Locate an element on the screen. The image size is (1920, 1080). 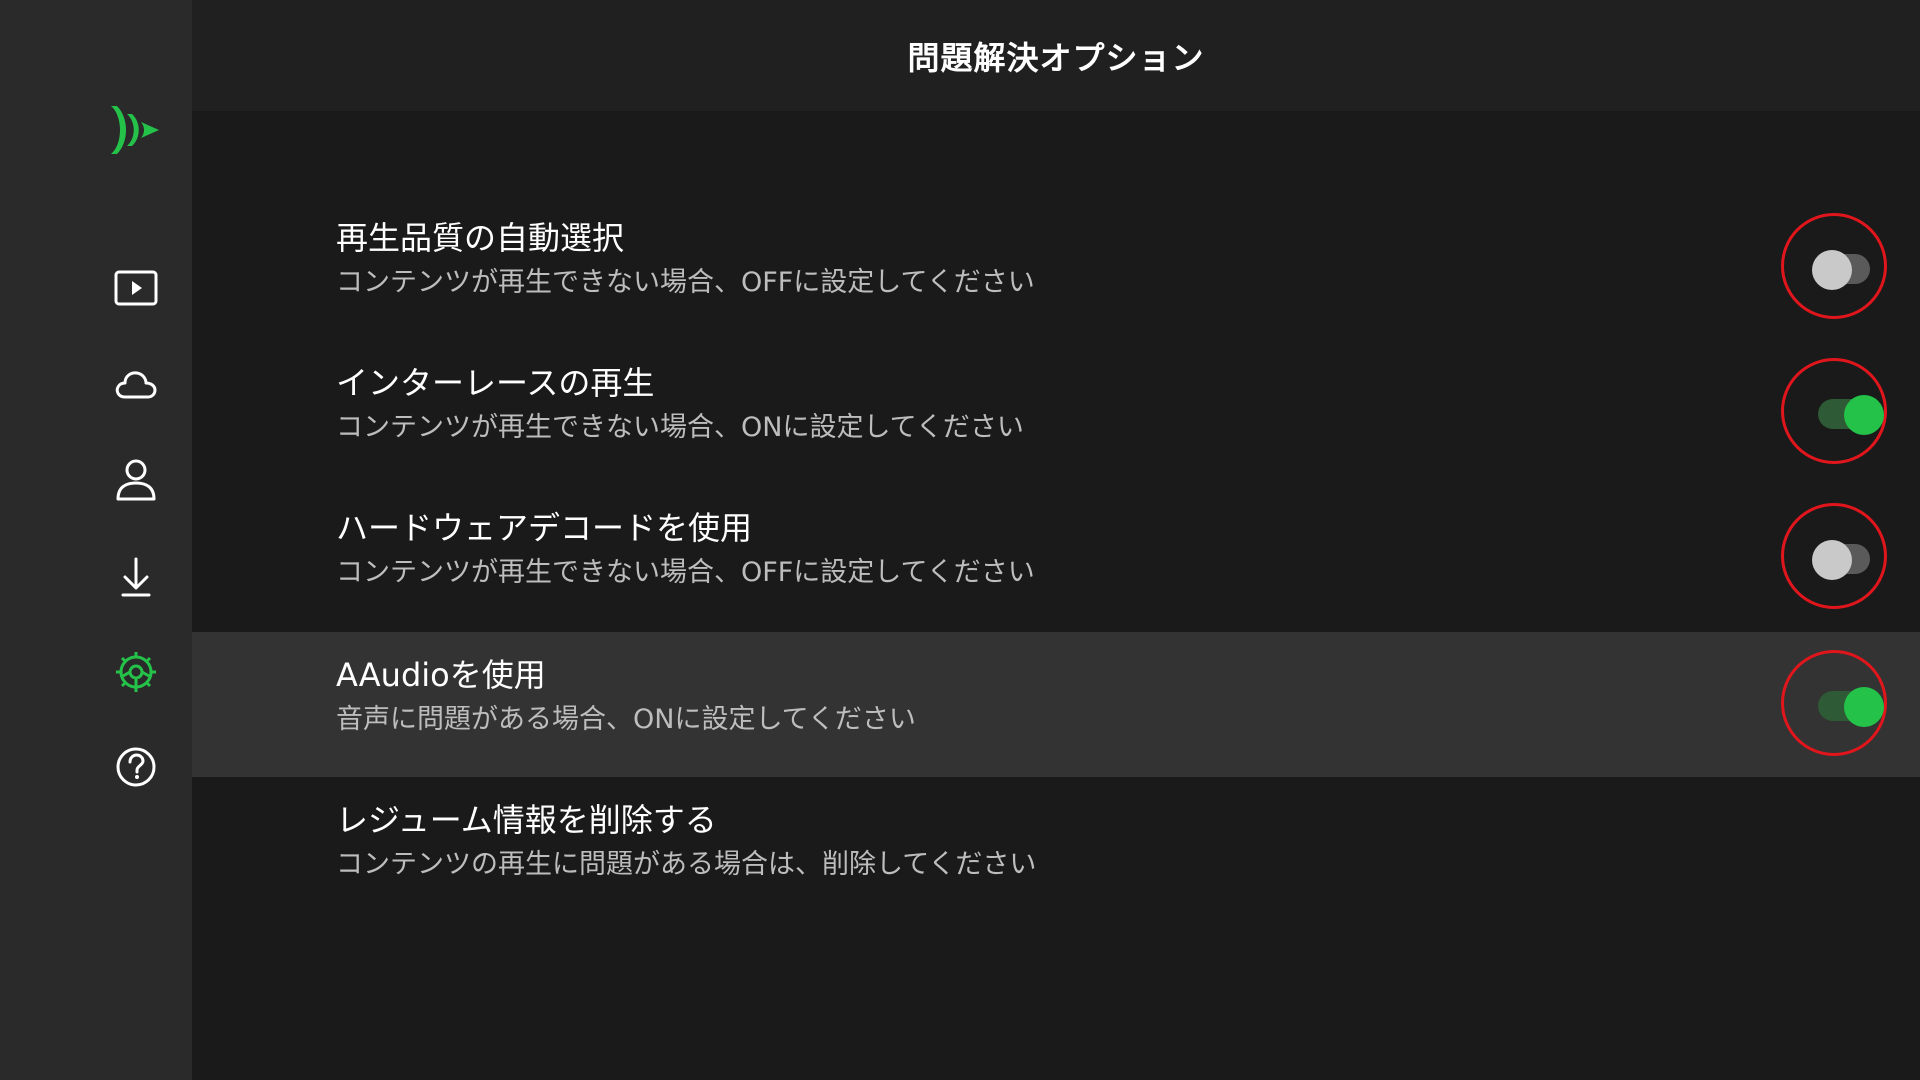
sidebar is located at coordinates (96, 540).